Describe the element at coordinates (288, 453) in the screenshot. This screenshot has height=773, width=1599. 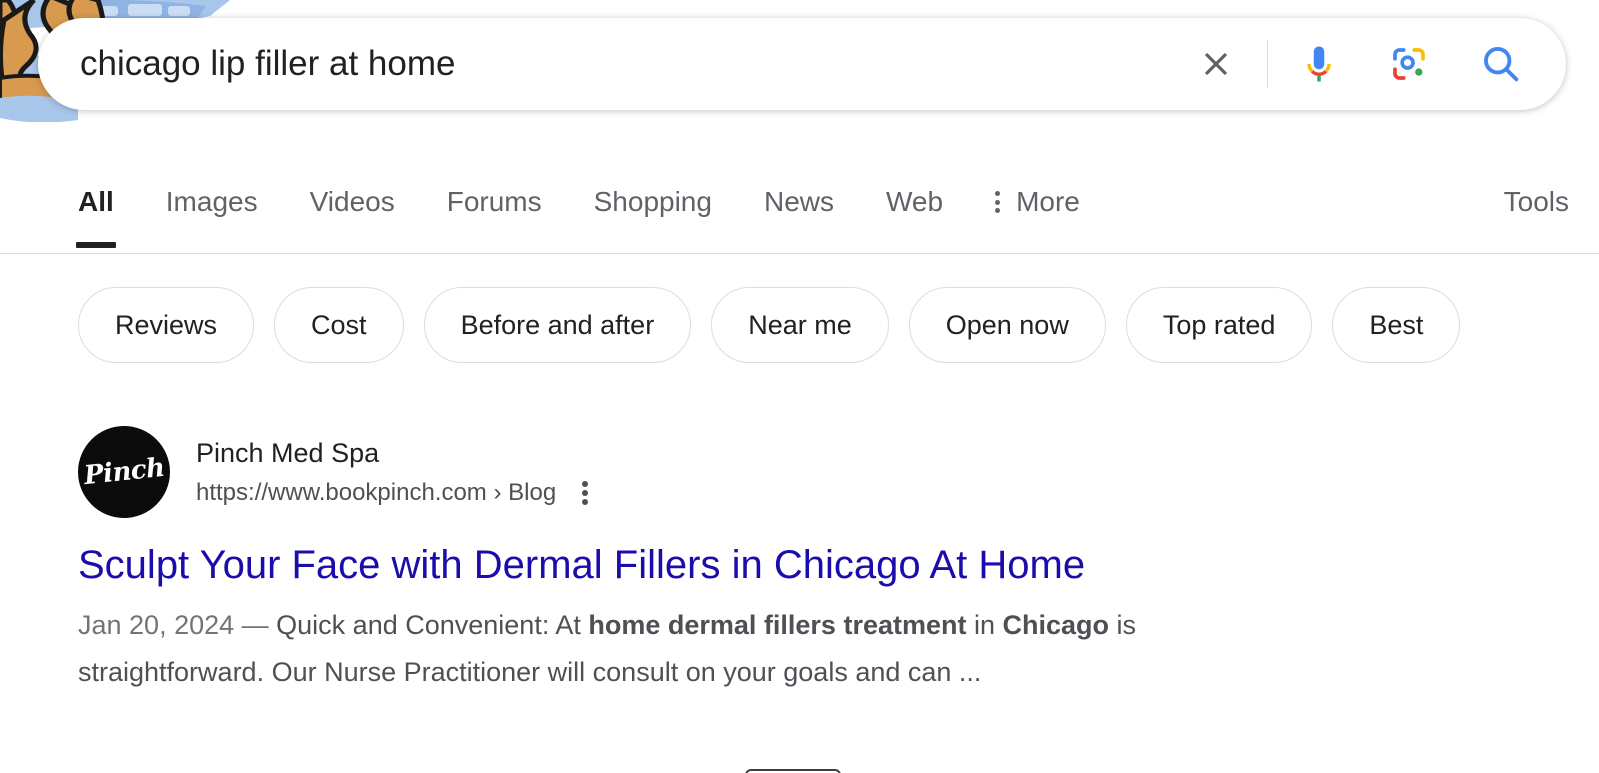
I see `site-name: Pinch Med Spa` at that location.